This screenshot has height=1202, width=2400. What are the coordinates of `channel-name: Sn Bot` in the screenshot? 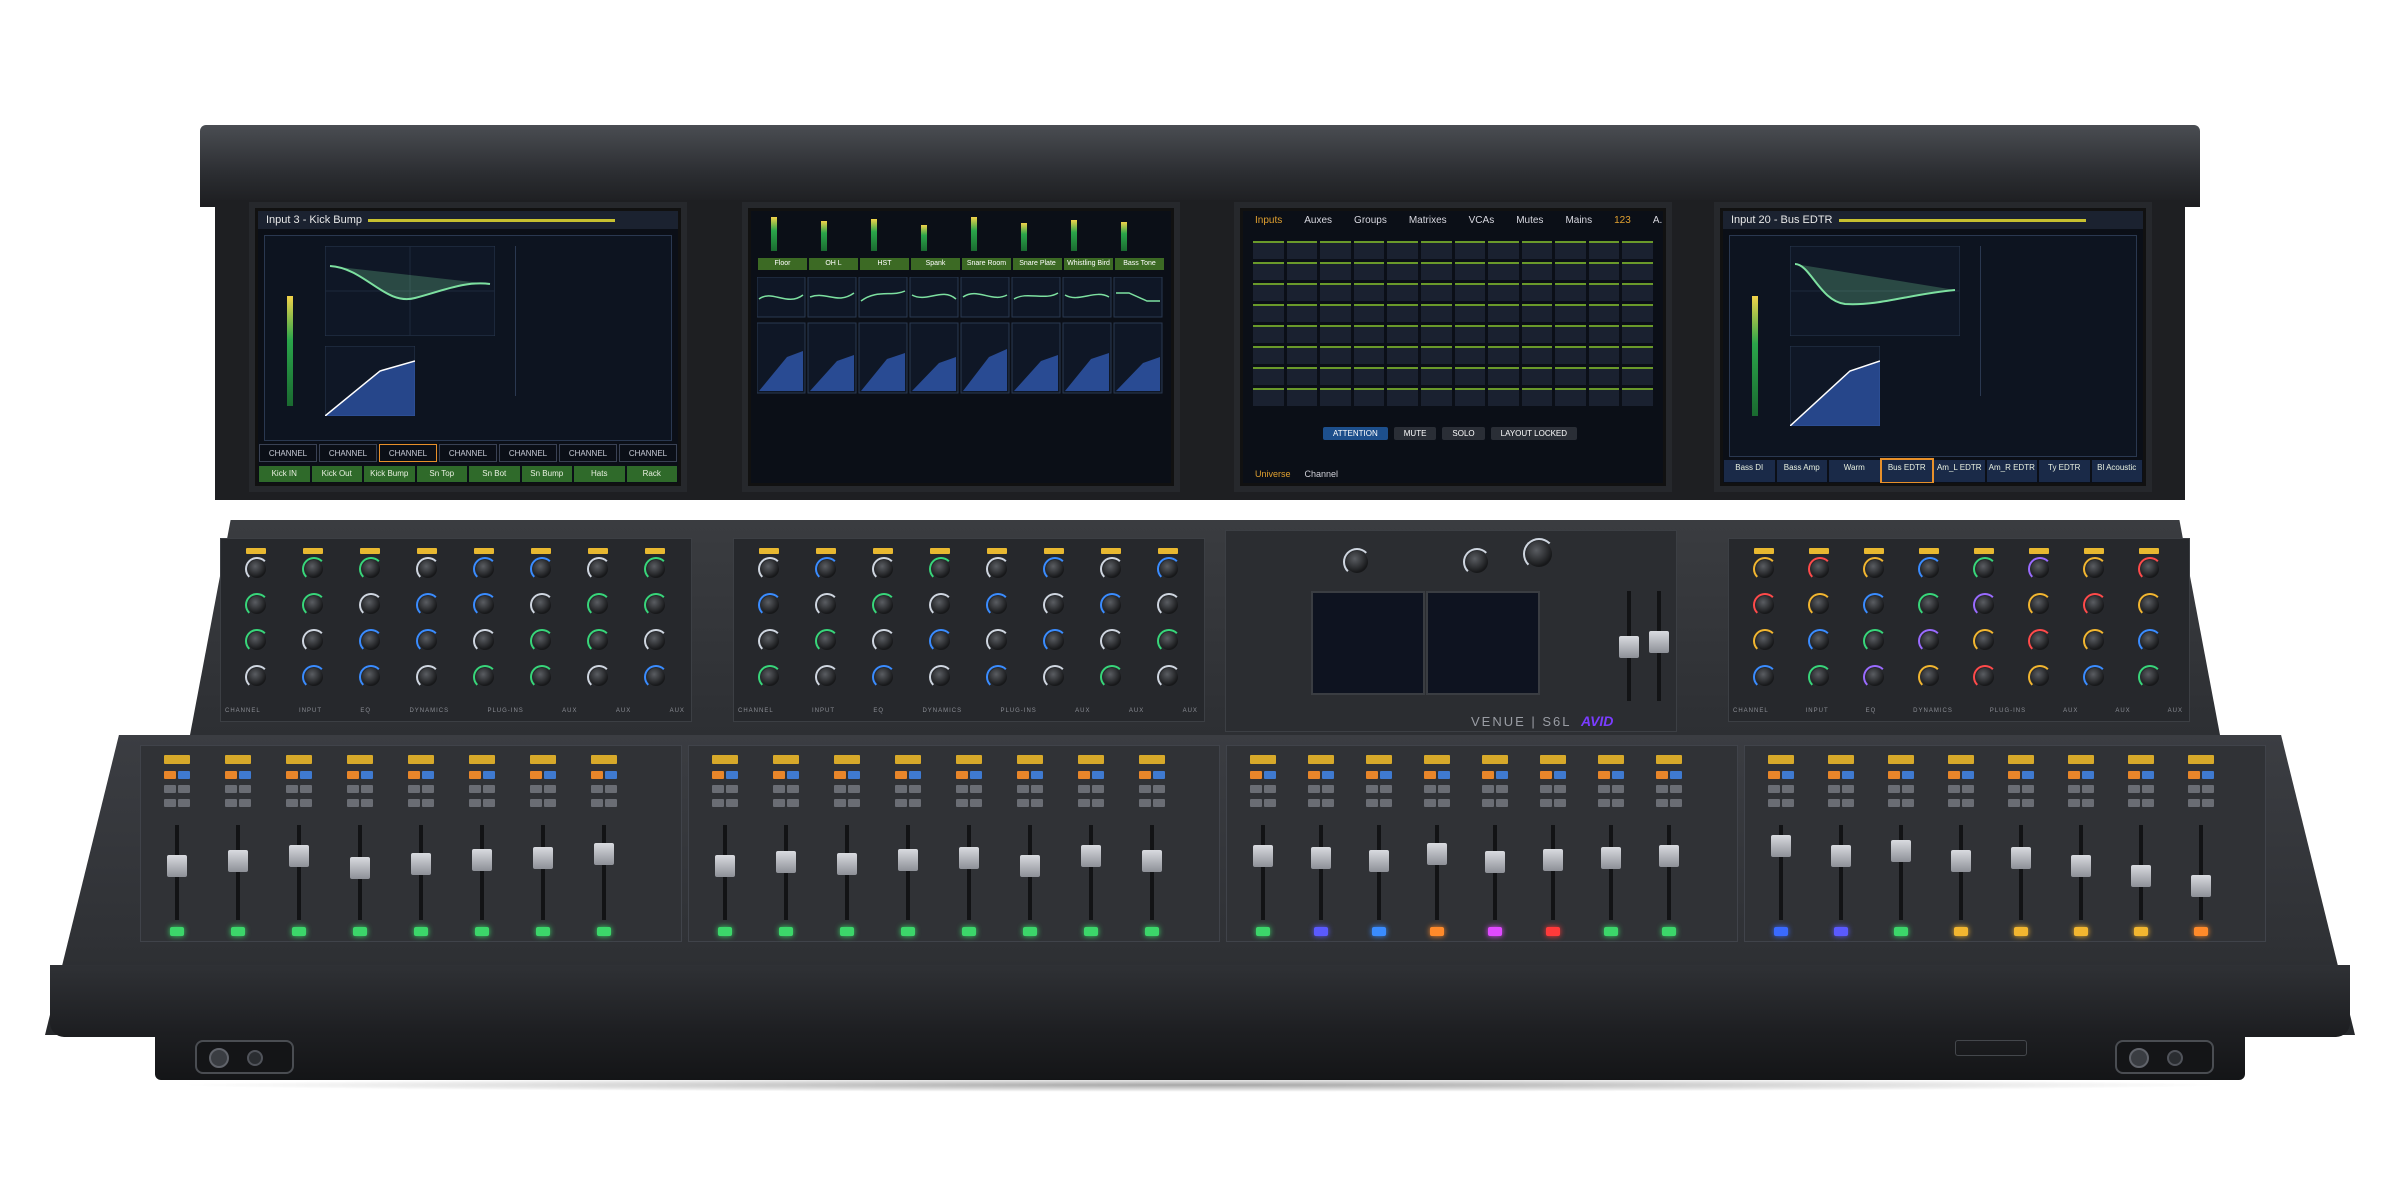 It's located at (494, 474).